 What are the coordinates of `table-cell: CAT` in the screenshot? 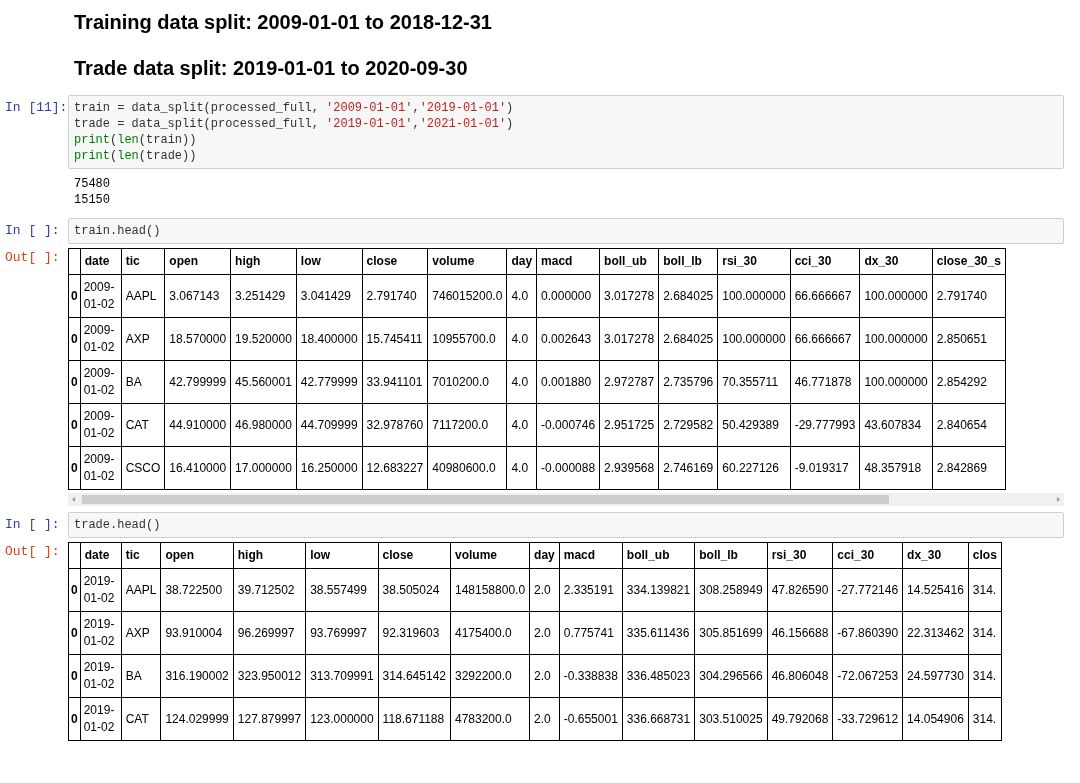 It's located at (141, 719).